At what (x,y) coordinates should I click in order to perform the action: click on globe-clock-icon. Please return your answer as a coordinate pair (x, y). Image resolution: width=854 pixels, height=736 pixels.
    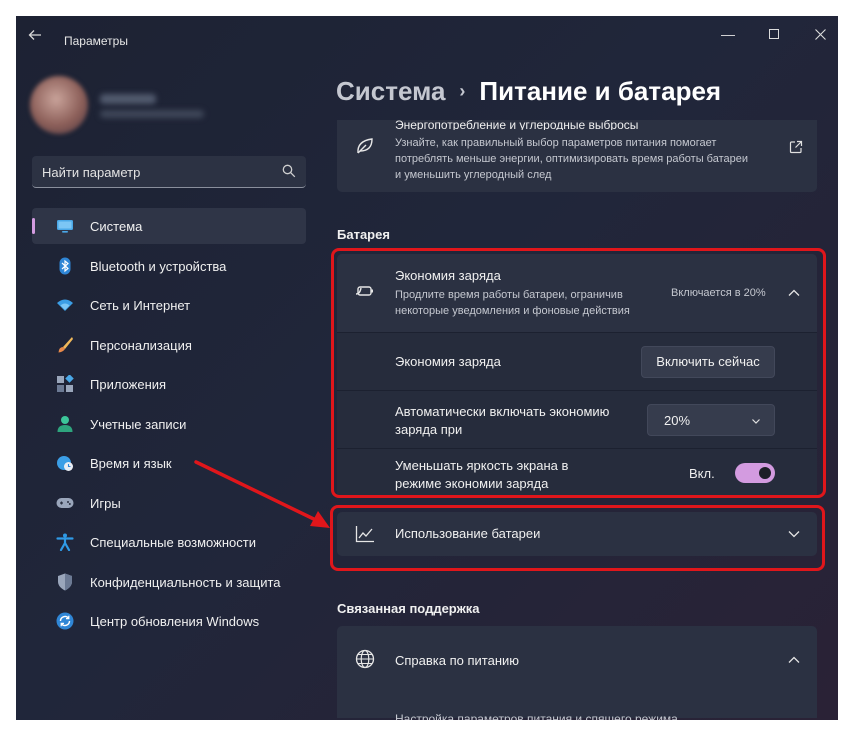
    Looking at the image, I should click on (65, 463).